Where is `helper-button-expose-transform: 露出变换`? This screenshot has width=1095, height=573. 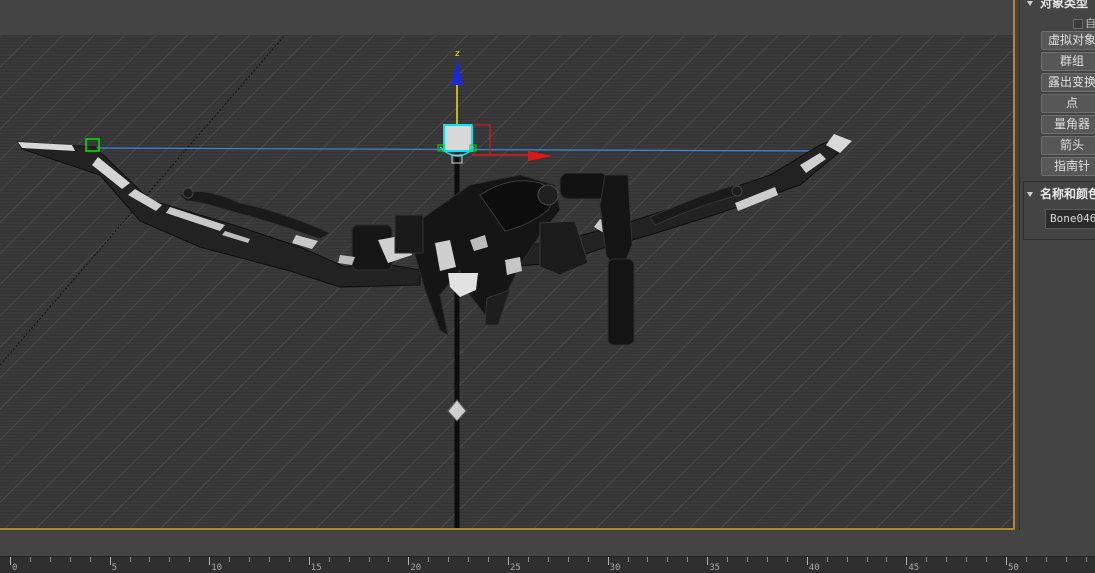
helper-button-expose-transform: 露出变换 is located at coordinates (1068, 82).